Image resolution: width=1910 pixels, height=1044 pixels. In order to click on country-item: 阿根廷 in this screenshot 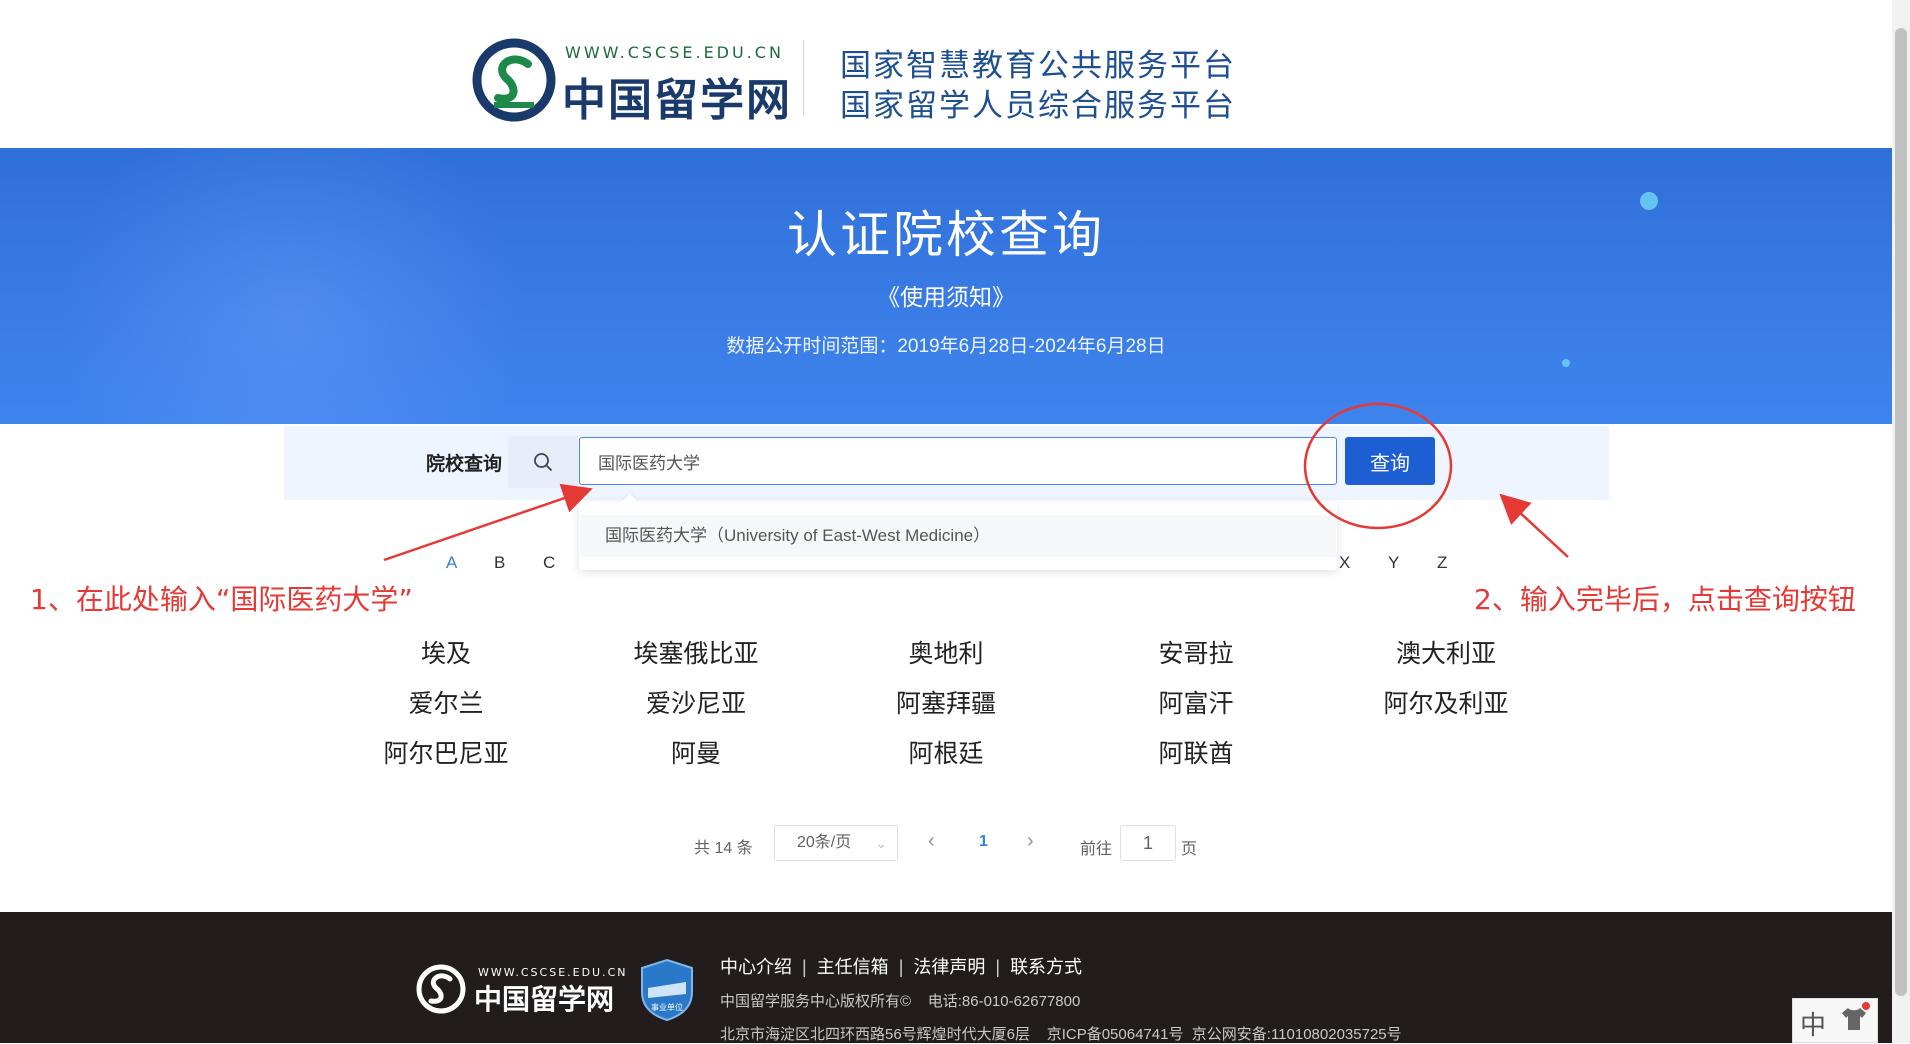, I will do `click(946, 752)`.